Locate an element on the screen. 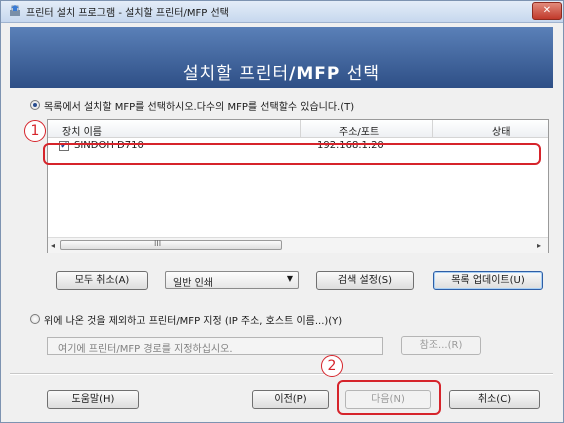 The height and width of the screenshot is (423, 564). back-button: 이전(P) is located at coordinates (290, 399).